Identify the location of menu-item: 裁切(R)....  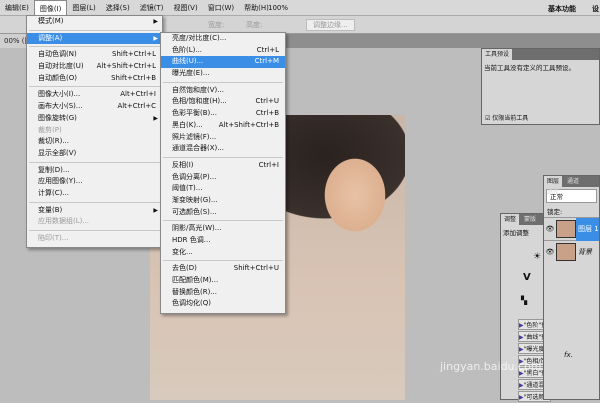
(94, 142).